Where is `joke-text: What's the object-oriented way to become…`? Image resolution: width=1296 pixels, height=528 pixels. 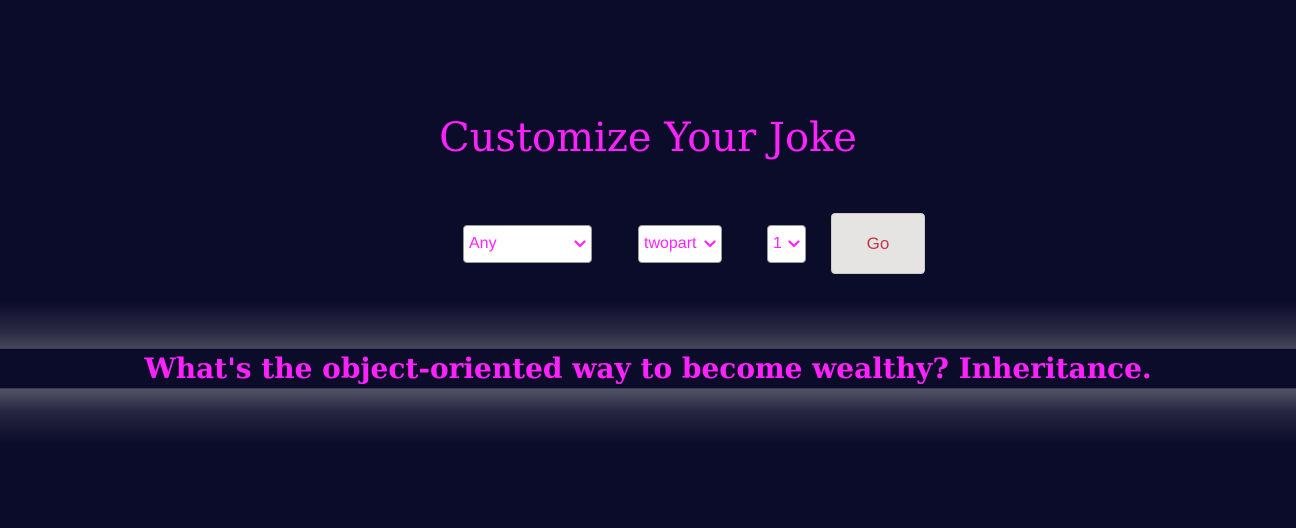 joke-text: What's the object-oriented way to become… is located at coordinates (648, 368).